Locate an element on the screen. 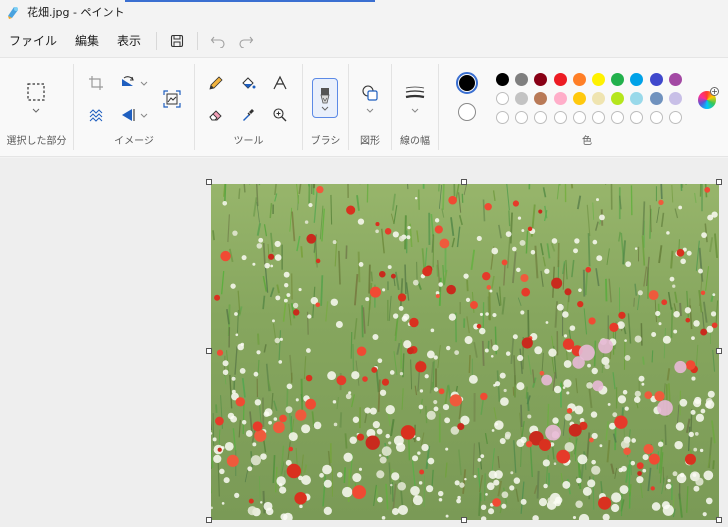 This screenshot has height=527, width=728. crop-button is located at coordinates (96, 83).